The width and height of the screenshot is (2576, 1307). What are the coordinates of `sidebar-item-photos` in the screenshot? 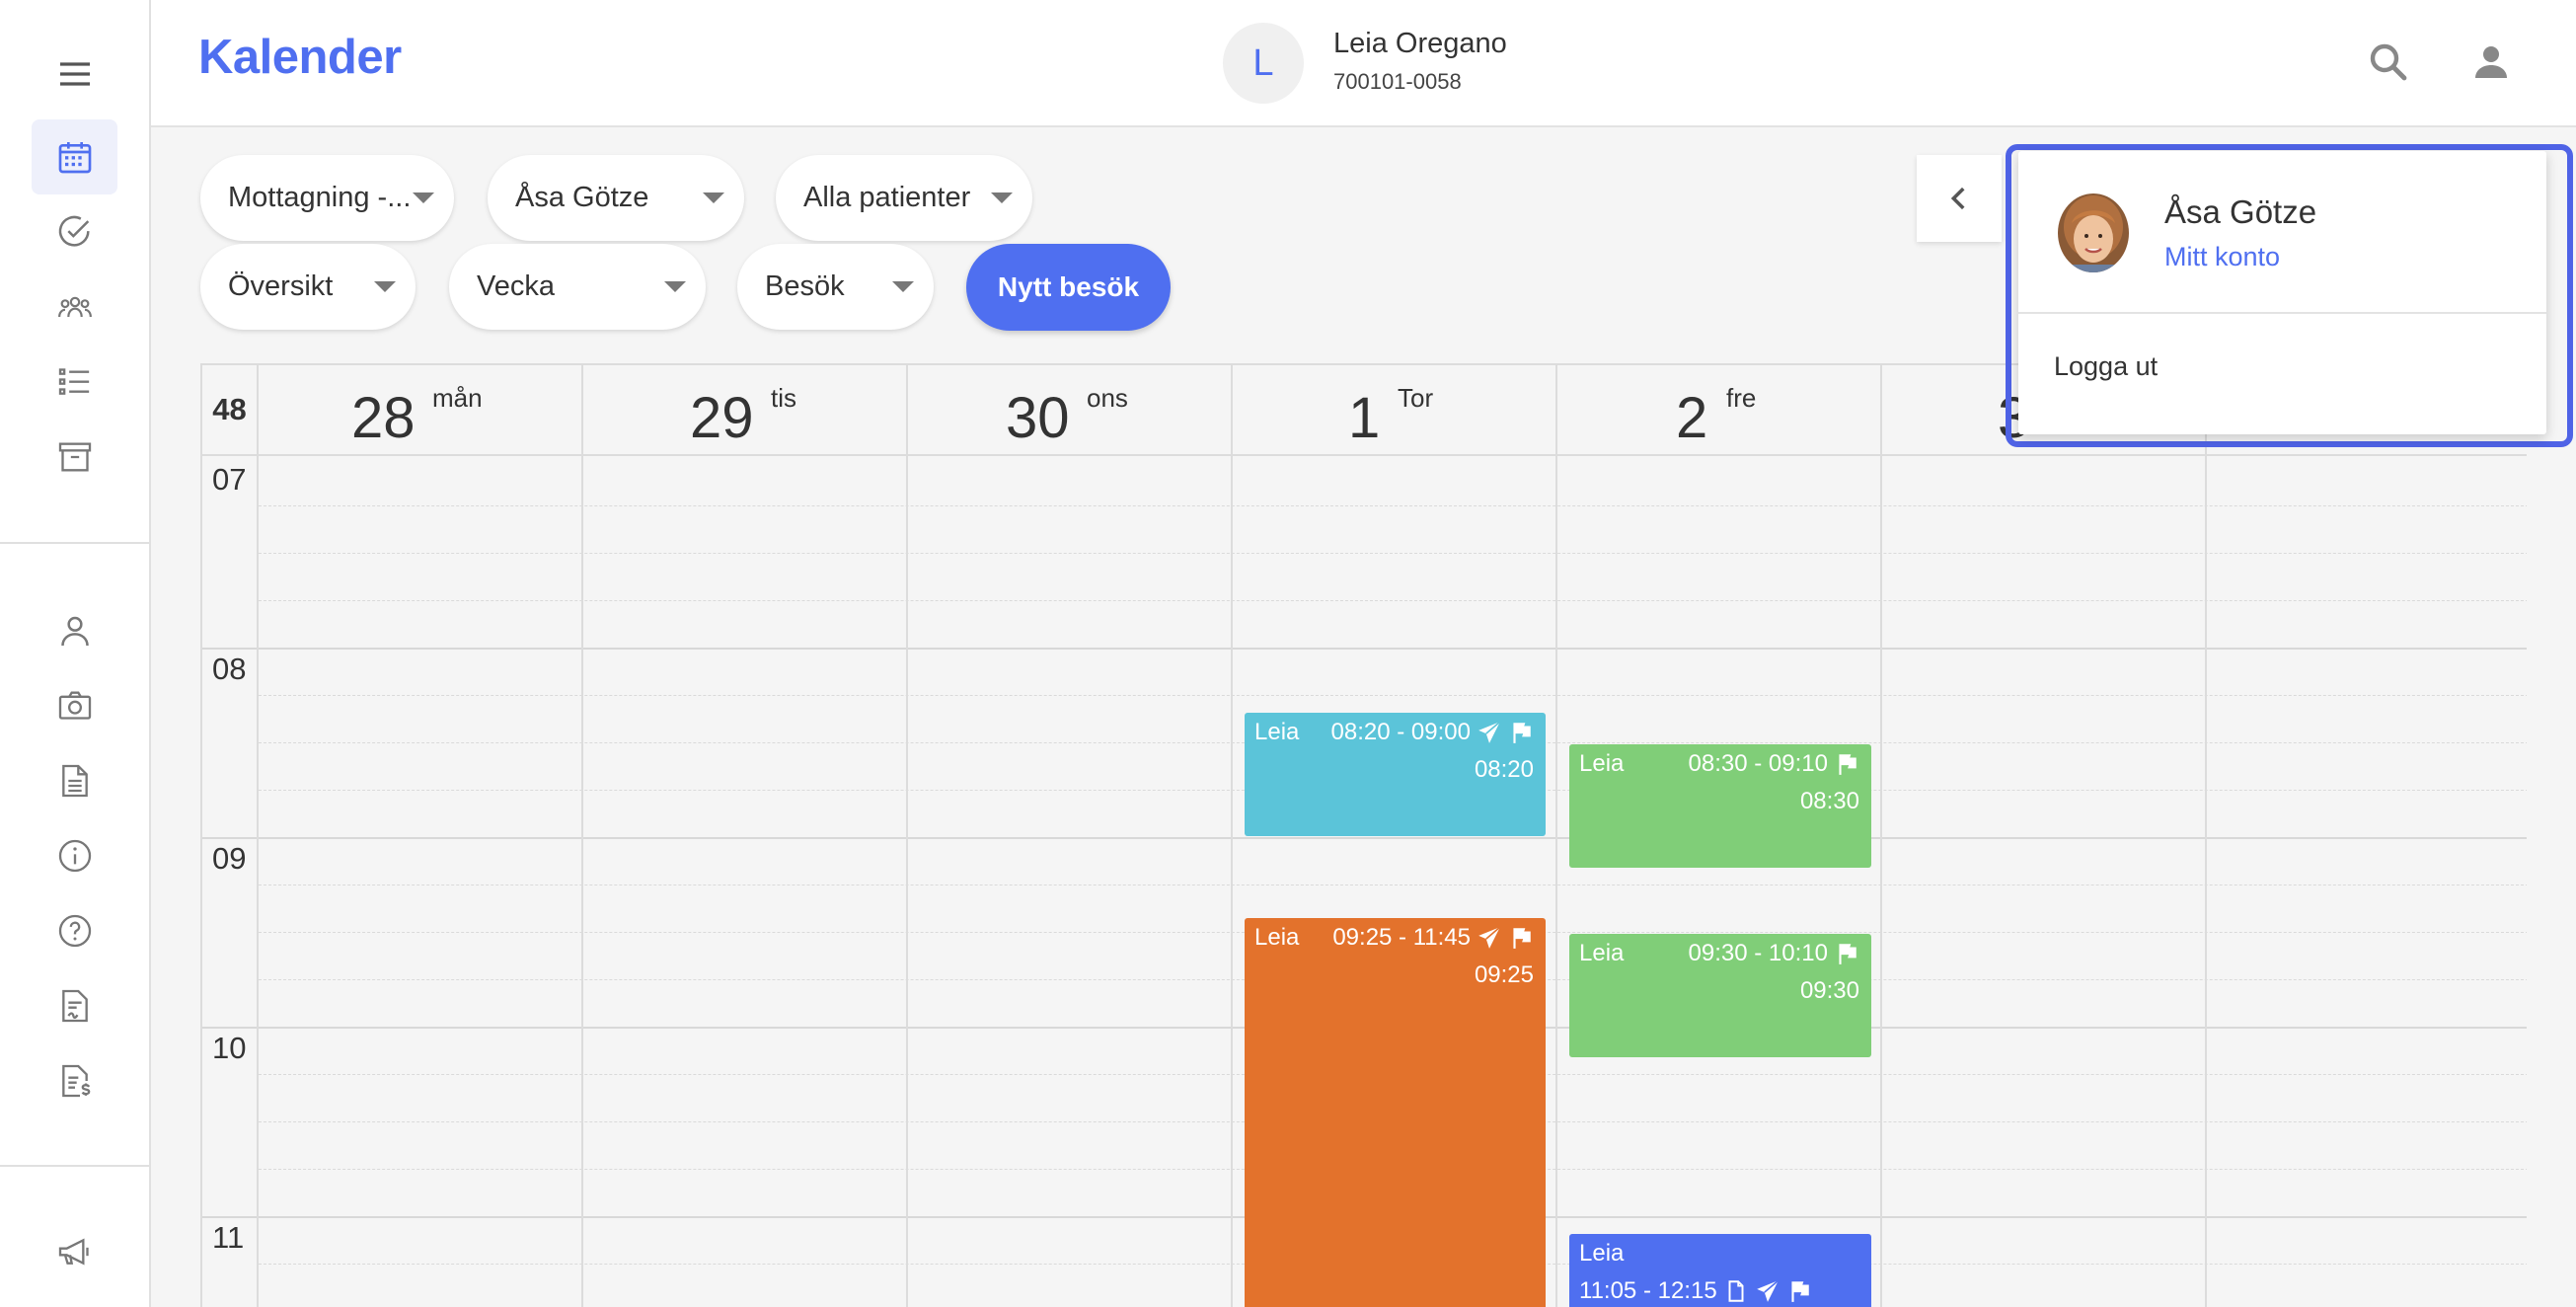 It's located at (74, 705).